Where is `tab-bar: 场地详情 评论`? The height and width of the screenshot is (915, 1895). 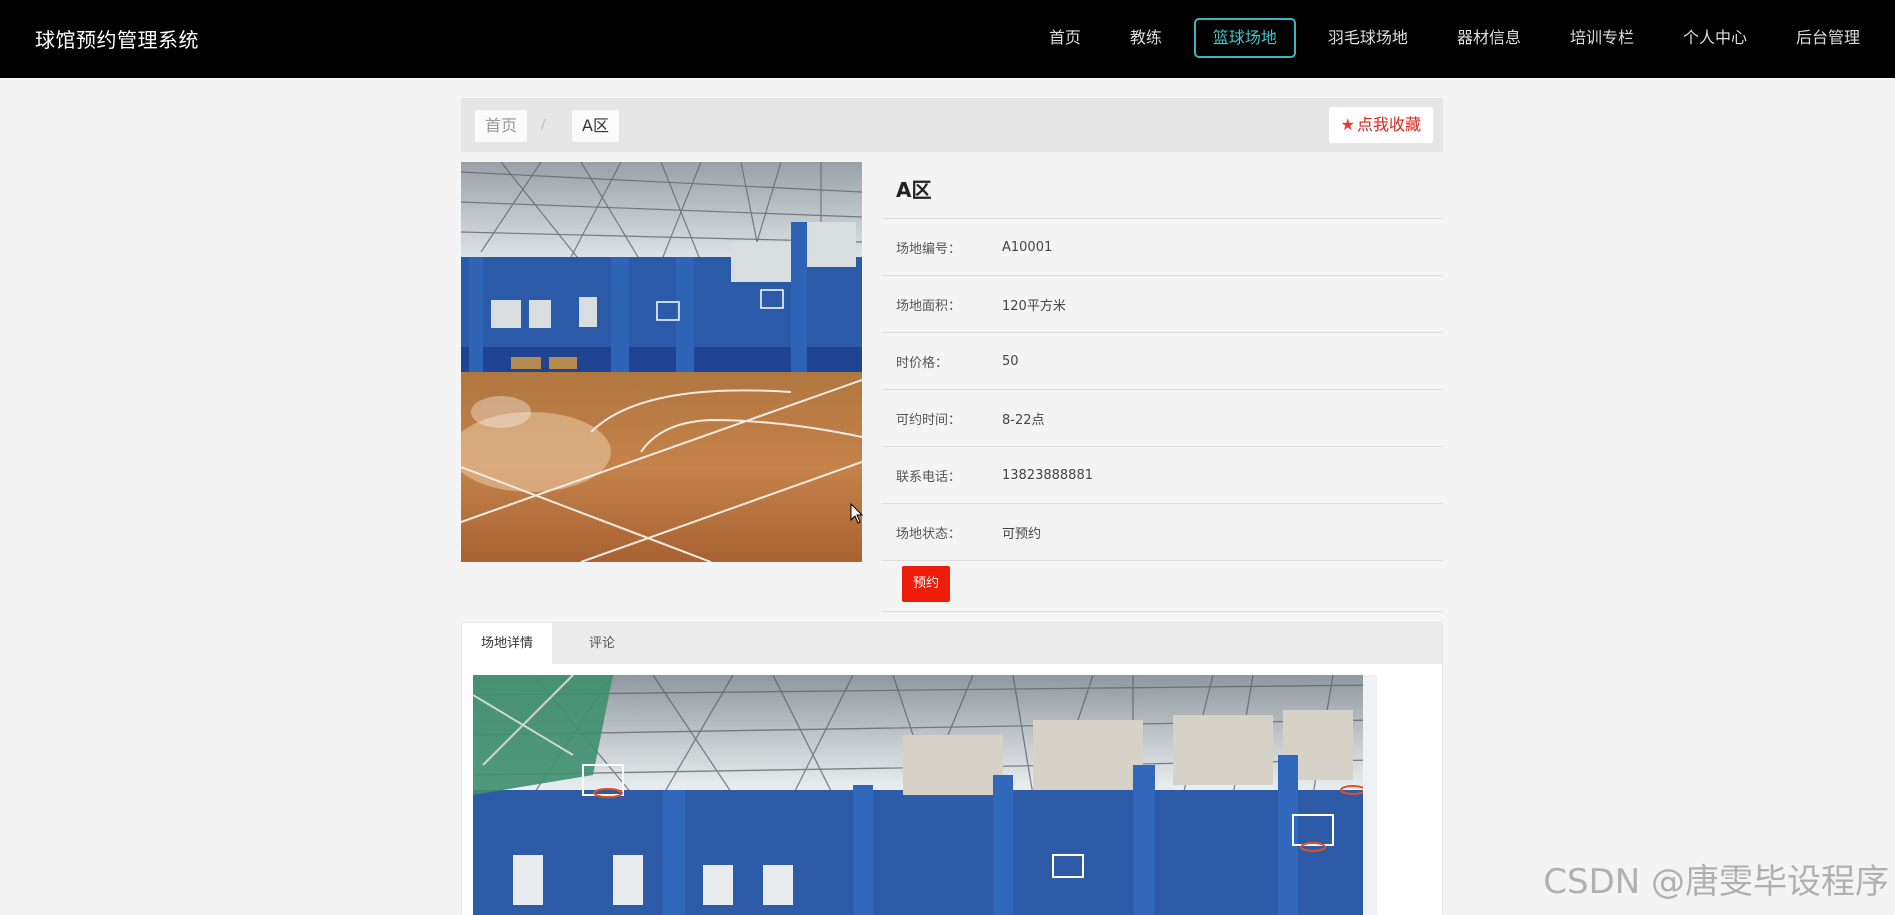 tab-bar: 场地详情 评论 is located at coordinates (952, 643).